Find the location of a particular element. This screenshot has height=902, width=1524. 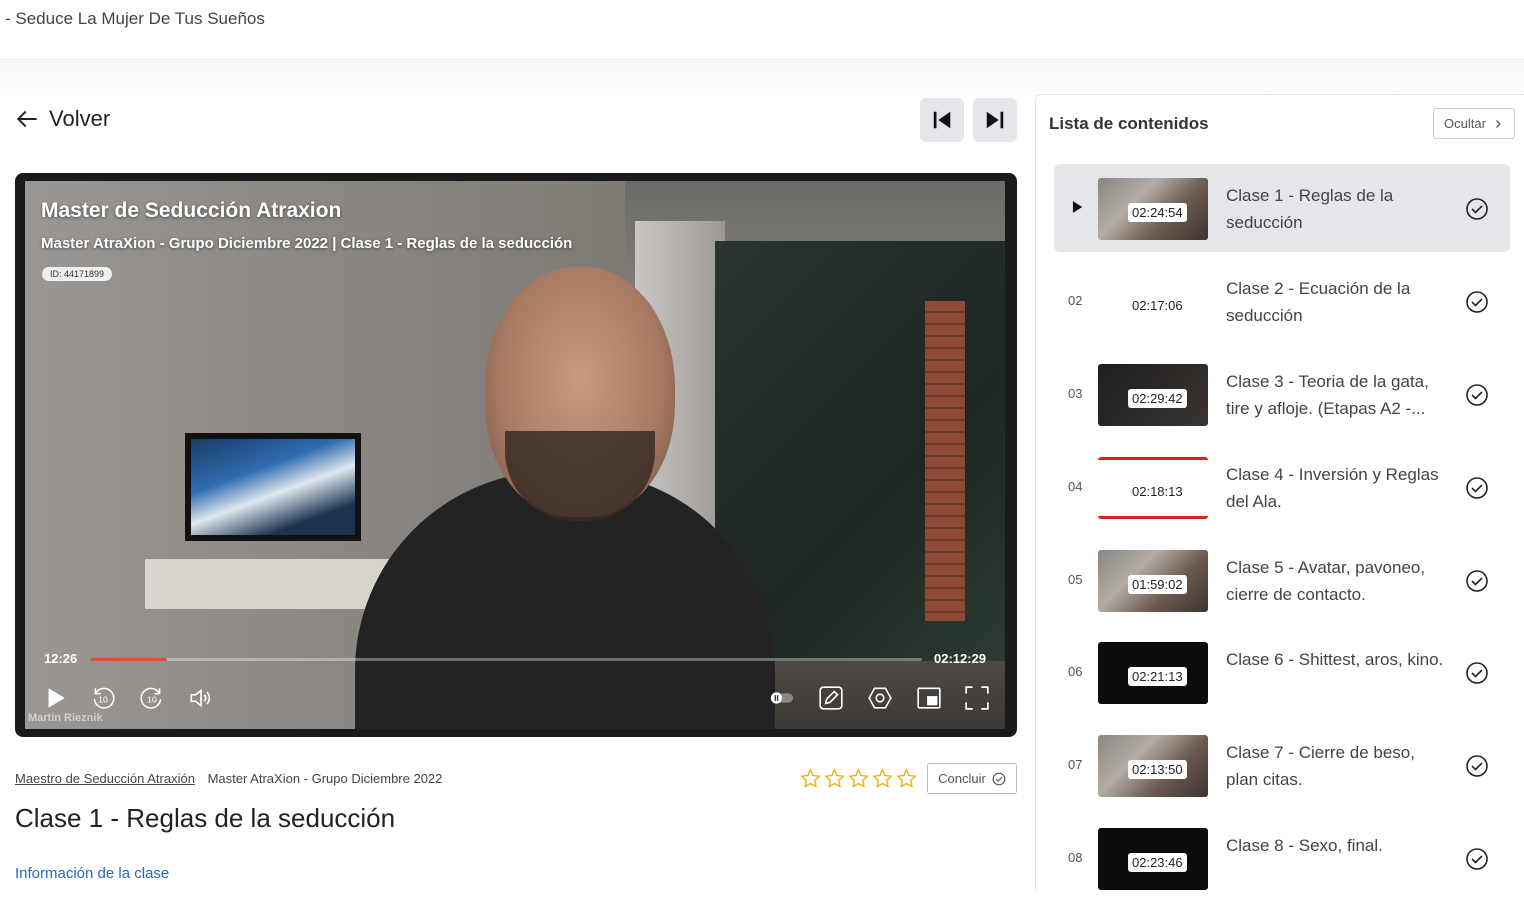

hide-panel-button: Ocultar is located at coordinates (1474, 123).